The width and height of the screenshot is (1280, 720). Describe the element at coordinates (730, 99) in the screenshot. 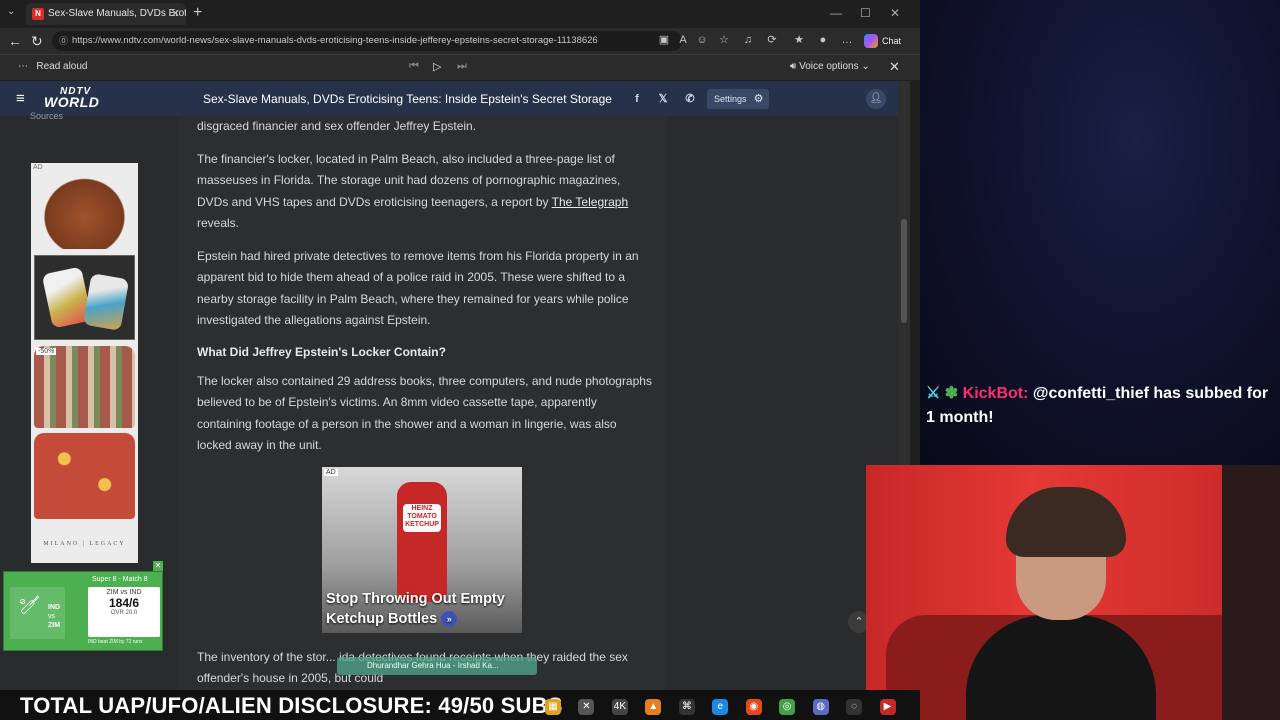

I see `settings-label: Settings` at that location.